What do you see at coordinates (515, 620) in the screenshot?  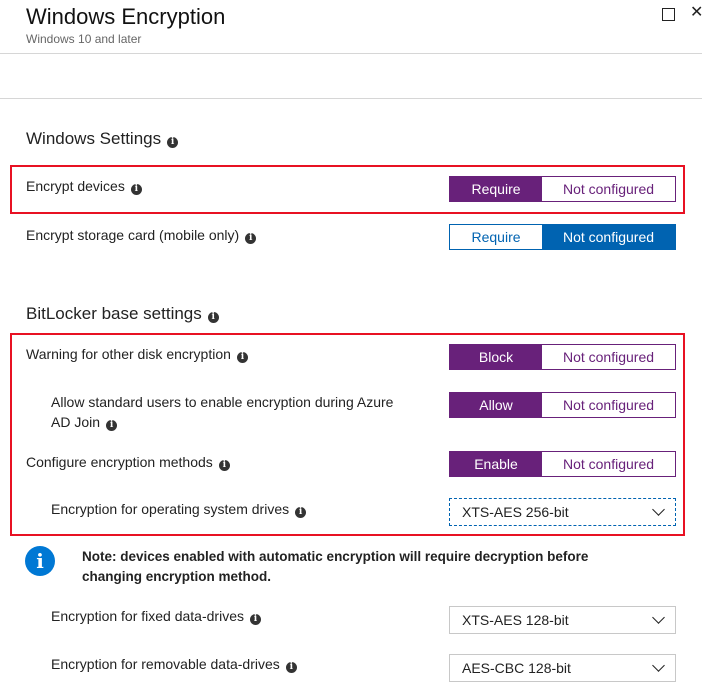 I see `fixed-drives-dropdown-value: XTS-AES 128-bit` at bounding box center [515, 620].